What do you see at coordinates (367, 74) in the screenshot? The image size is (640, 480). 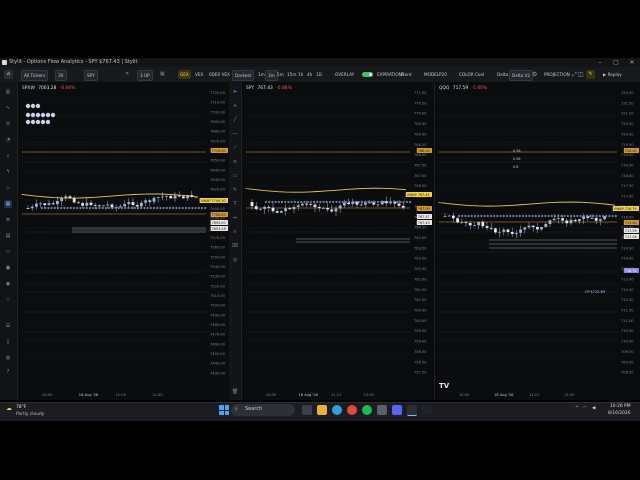 I see `overlay-toggle` at bounding box center [367, 74].